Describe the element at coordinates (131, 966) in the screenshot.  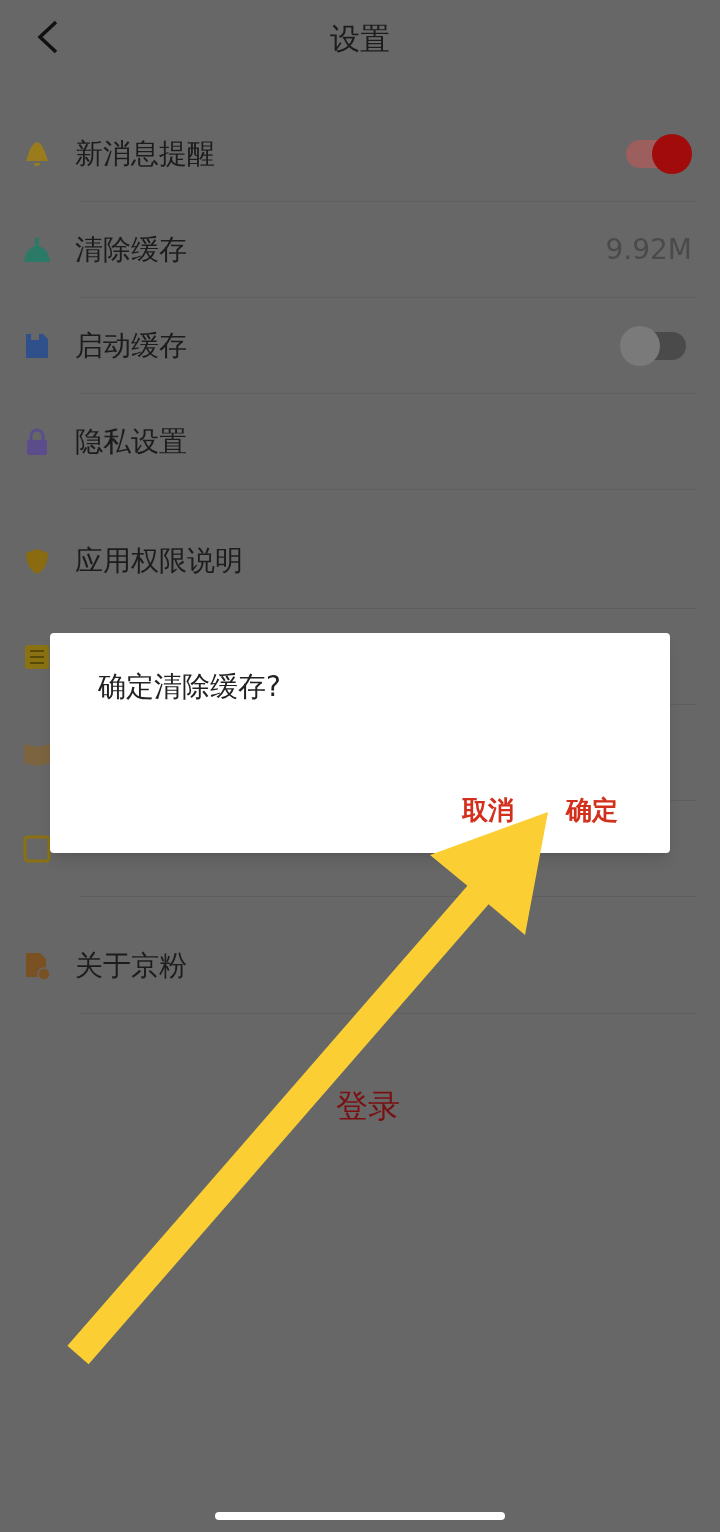
I see `setting-label: 关于京粉` at that location.